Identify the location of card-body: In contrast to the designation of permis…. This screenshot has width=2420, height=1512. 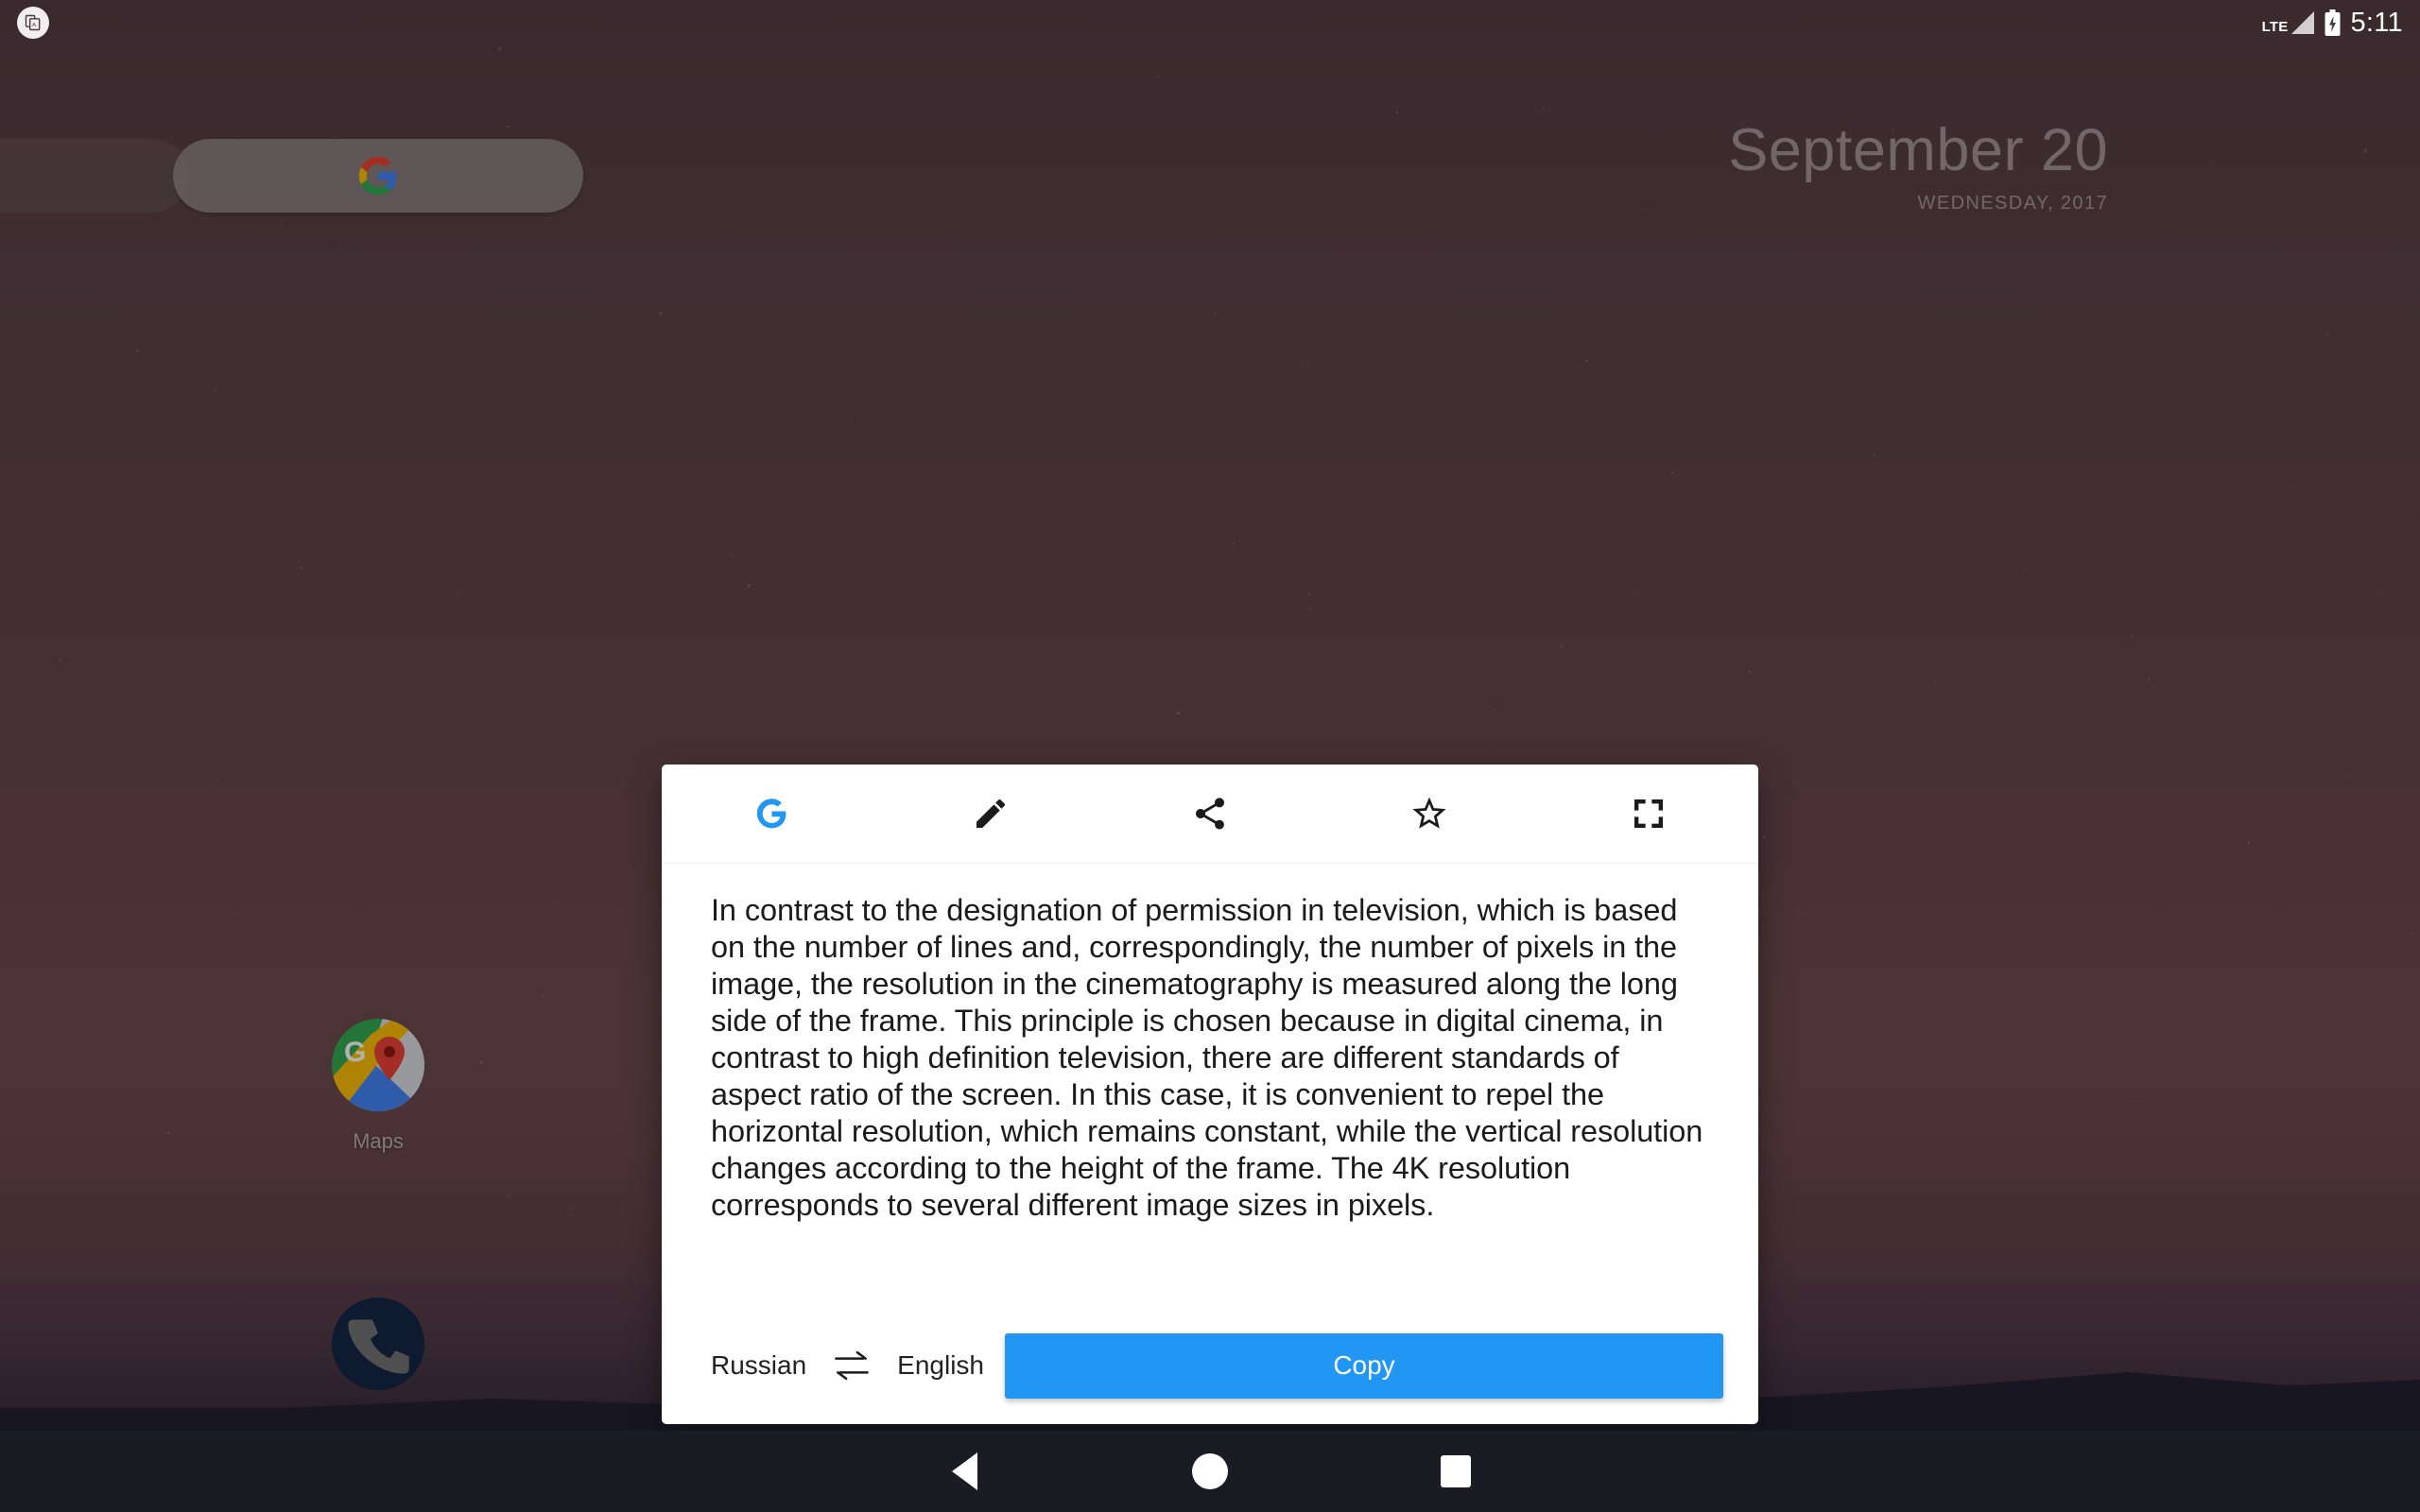
(1210, 1085).